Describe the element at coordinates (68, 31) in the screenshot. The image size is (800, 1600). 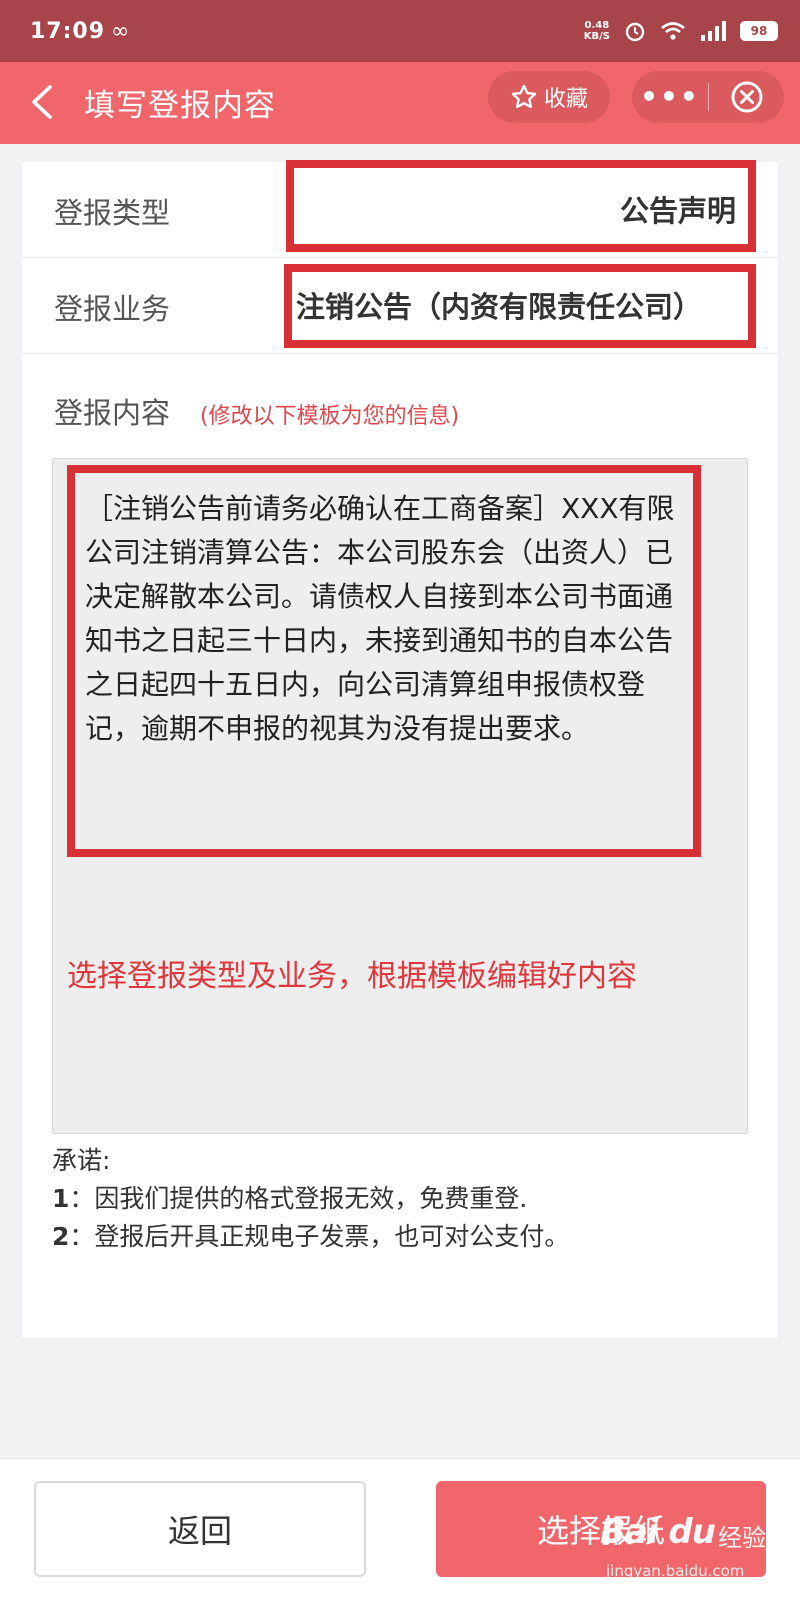
I see `status-time: 17:09` at that location.